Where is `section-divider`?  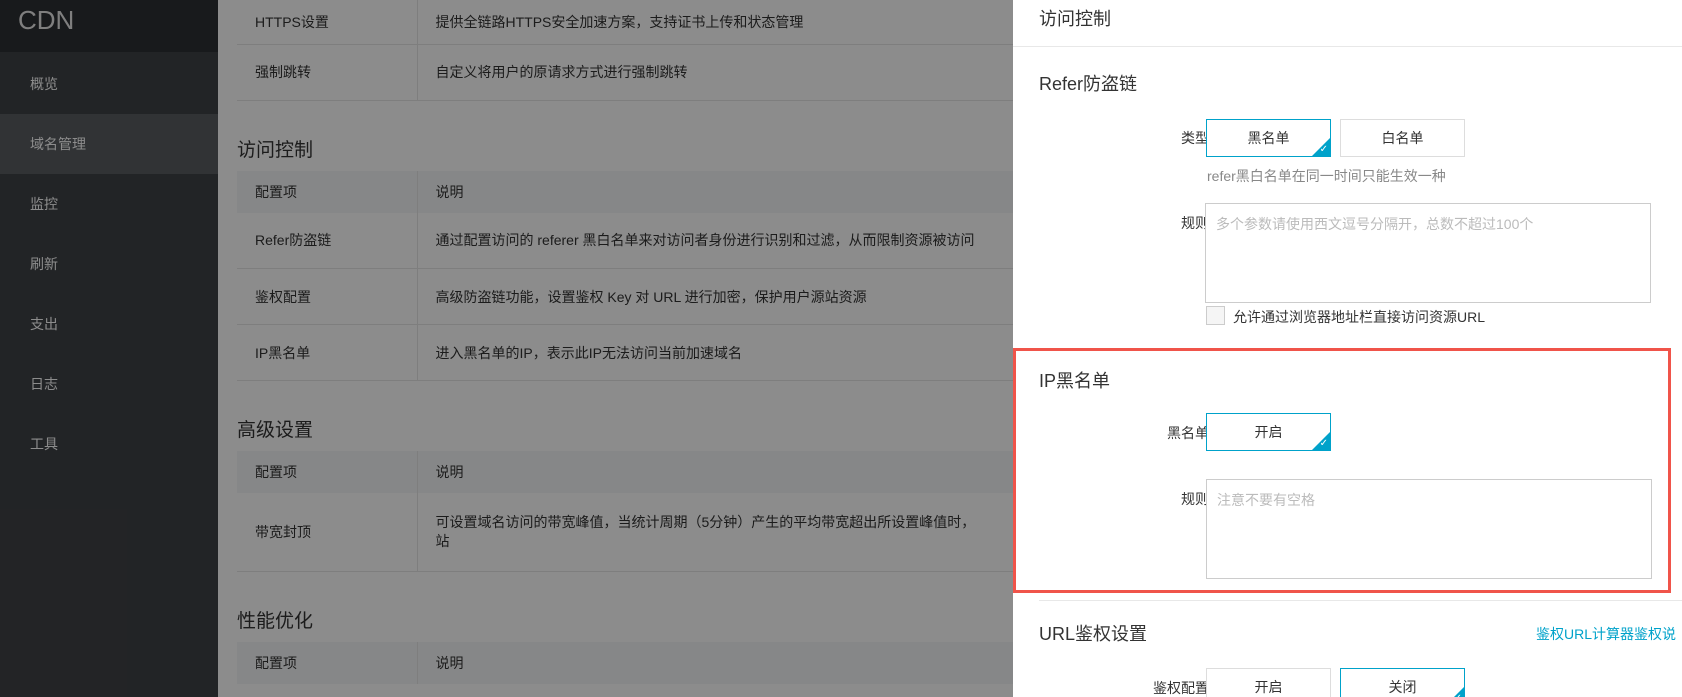
section-divider is located at coordinates (1360, 600).